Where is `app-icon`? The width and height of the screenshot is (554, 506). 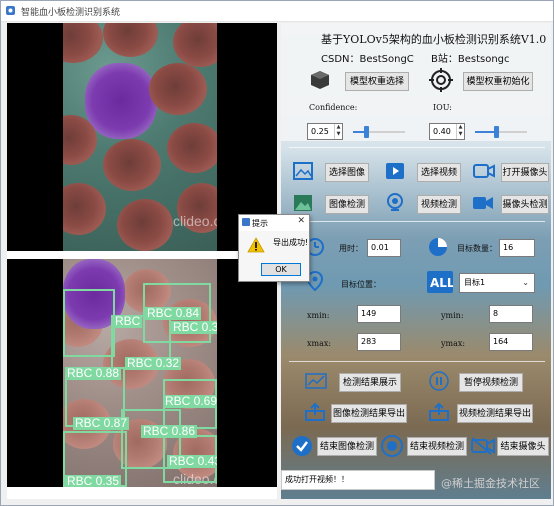
app-icon is located at coordinates (10, 10).